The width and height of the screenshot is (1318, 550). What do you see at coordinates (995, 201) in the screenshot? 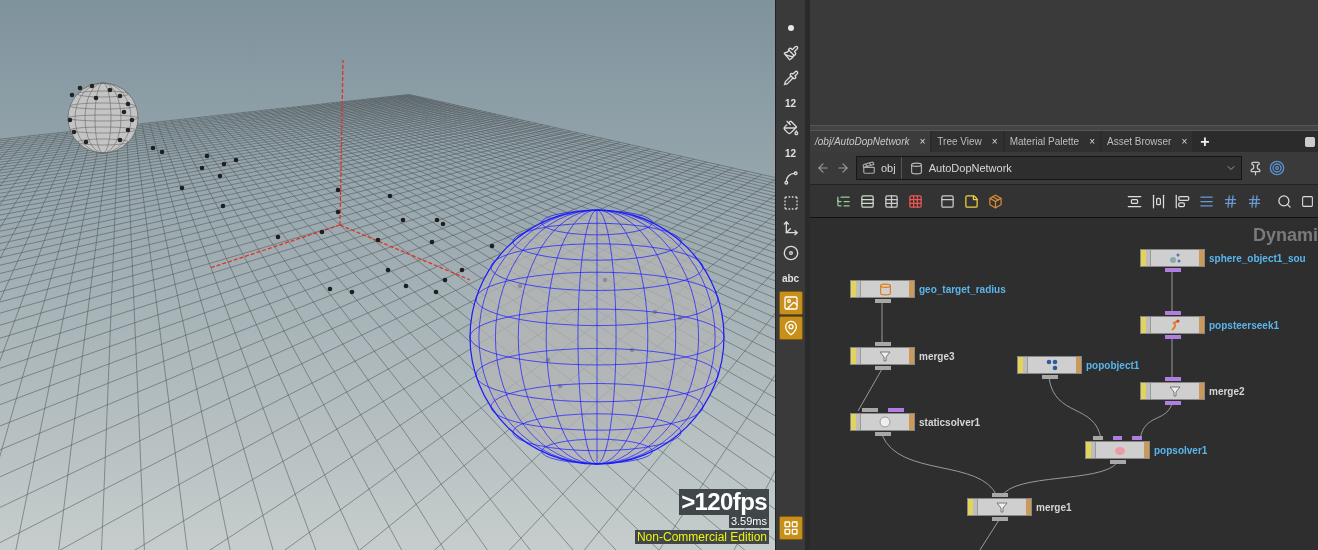
I see `box-icon` at bounding box center [995, 201].